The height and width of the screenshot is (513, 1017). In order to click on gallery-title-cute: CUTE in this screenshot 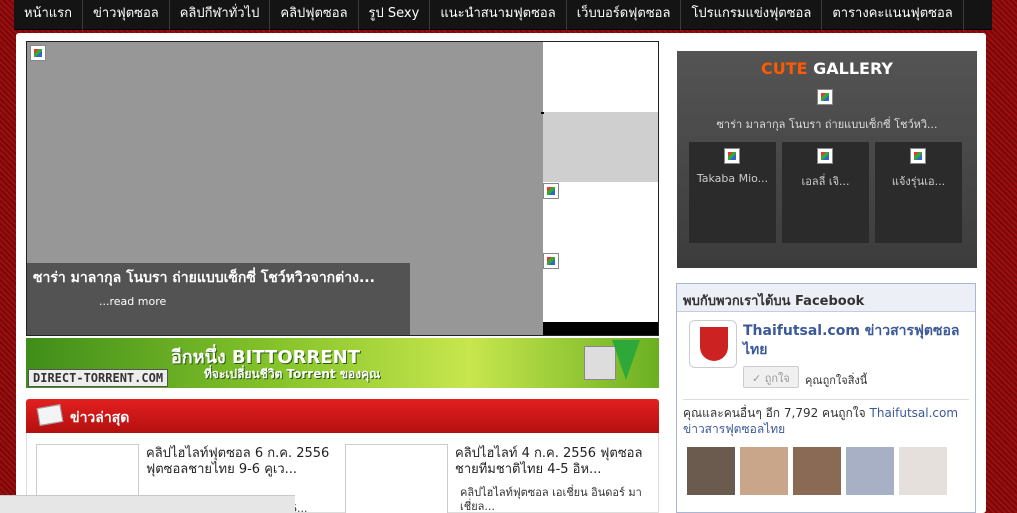, I will do `click(784, 68)`.